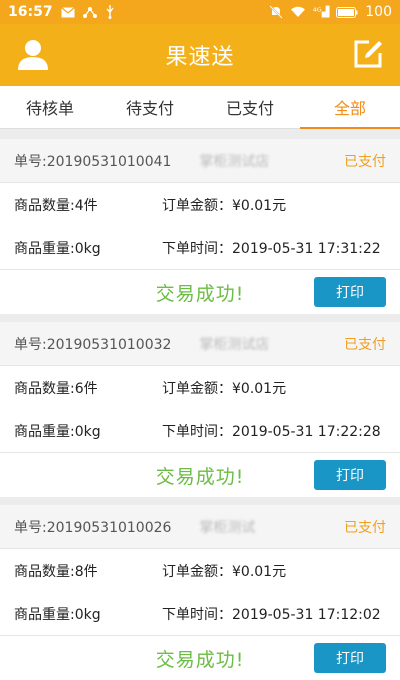 The image size is (400, 680). What do you see at coordinates (271, 248) in the screenshot?
I see `order-time: 下单时间：2019-05-31 17:31:22` at bounding box center [271, 248].